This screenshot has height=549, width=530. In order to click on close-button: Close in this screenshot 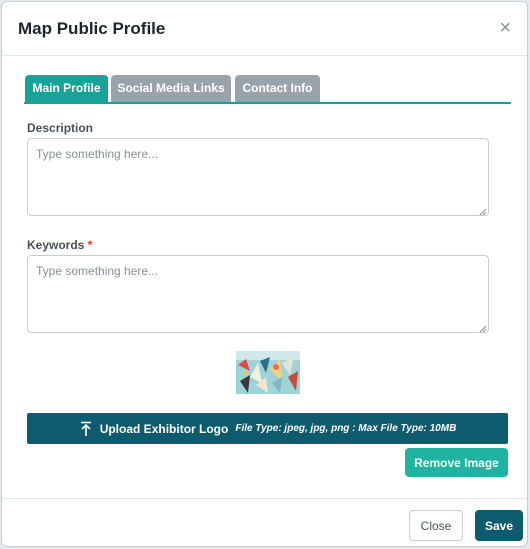, I will do `click(436, 525)`.